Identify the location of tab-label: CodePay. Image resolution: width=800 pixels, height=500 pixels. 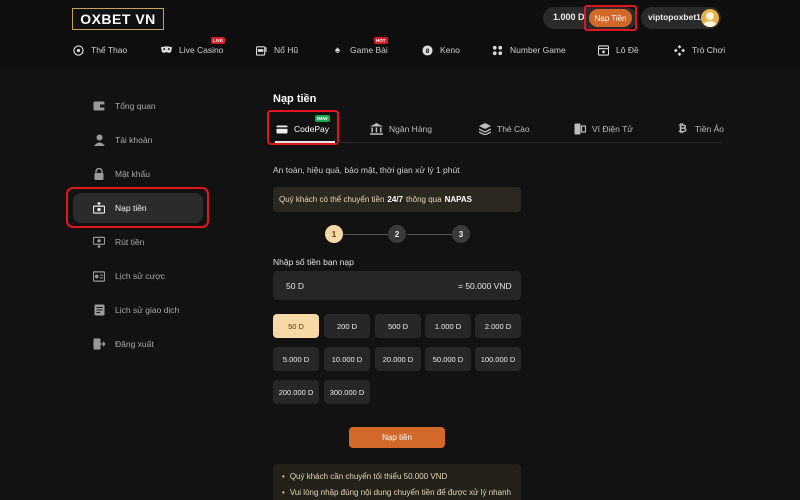
(311, 129).